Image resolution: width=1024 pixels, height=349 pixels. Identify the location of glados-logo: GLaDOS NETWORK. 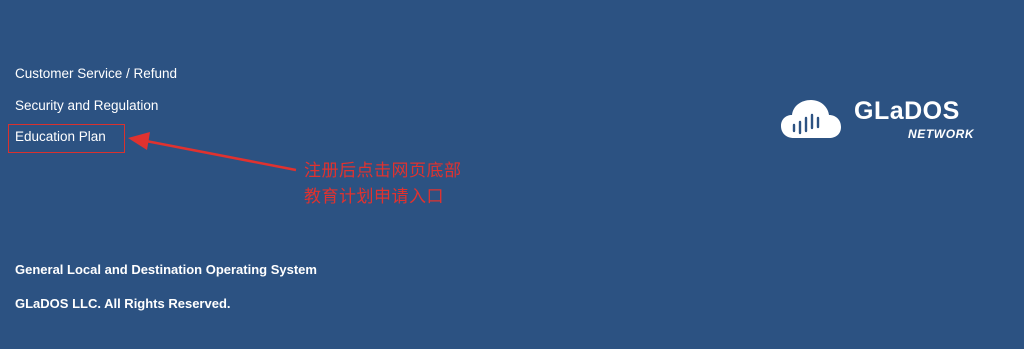
(885, 121).